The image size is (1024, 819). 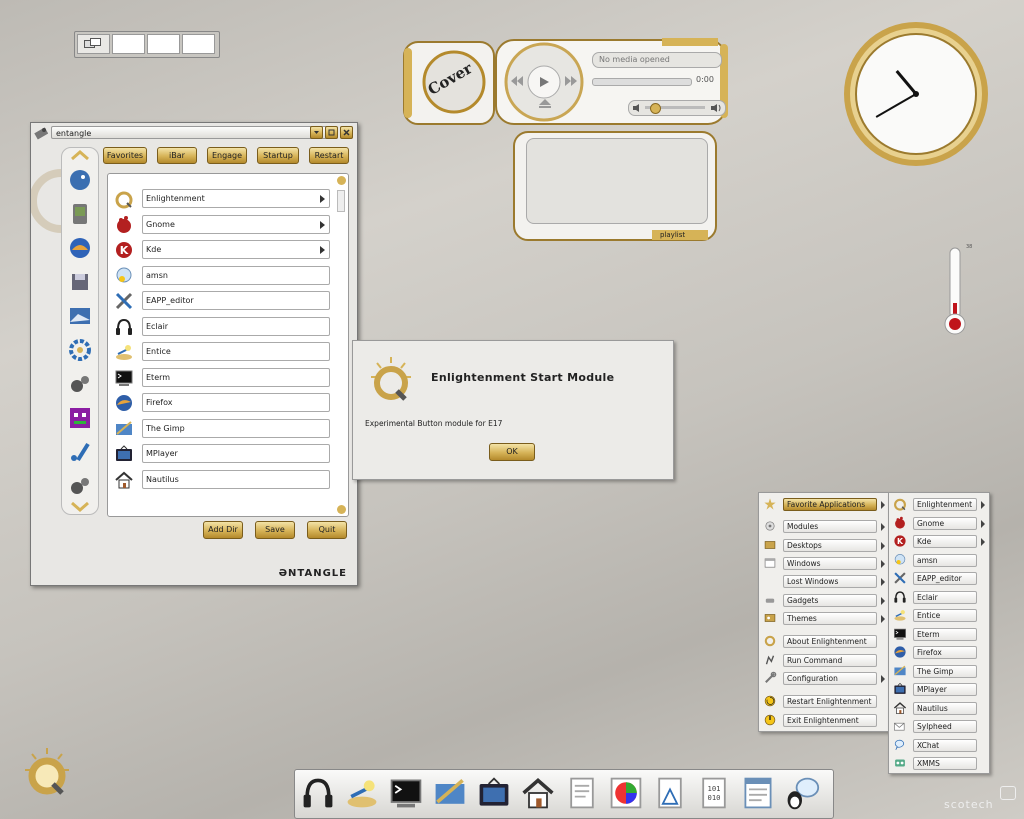 I want to click on app-label: MPlayer, so click(x=236, y=453).